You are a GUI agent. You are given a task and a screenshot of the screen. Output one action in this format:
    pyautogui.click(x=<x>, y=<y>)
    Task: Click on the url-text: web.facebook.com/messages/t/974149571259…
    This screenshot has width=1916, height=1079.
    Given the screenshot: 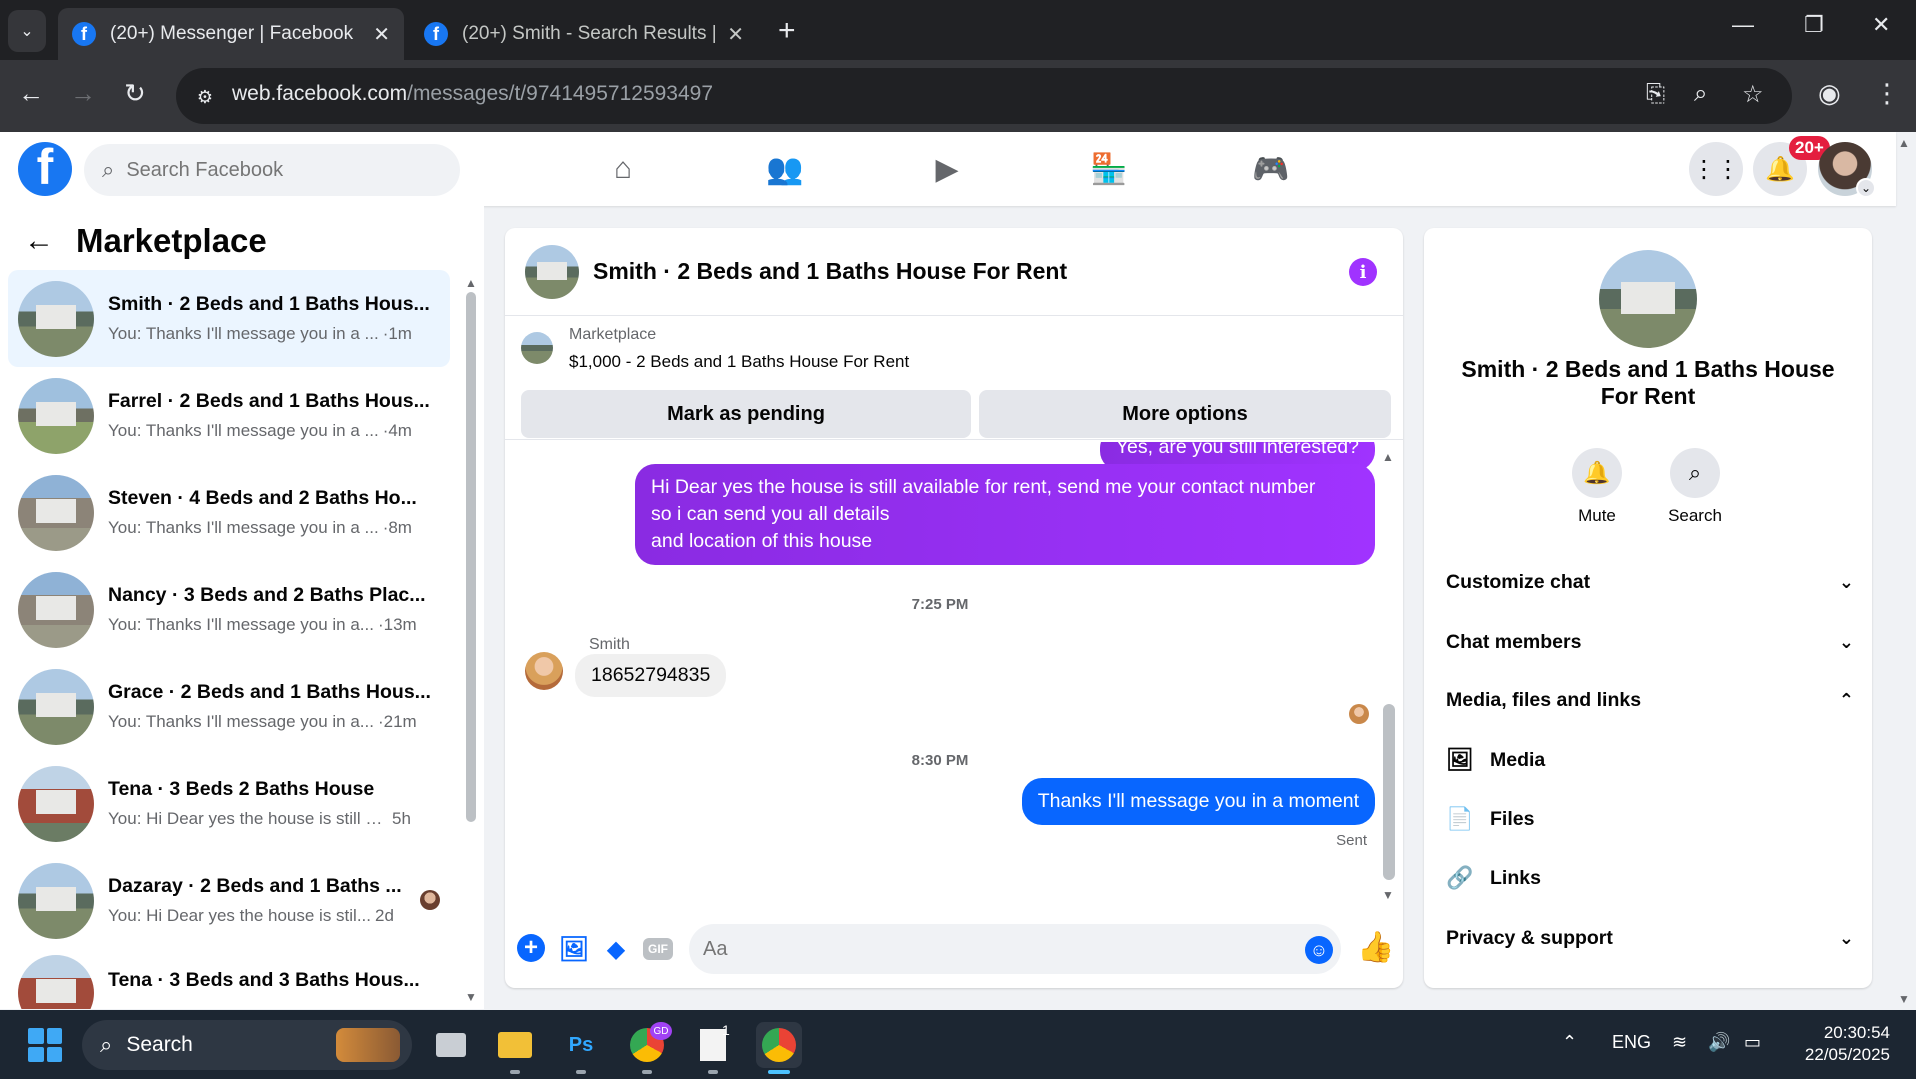 What is the action you would take?
    pyautogui.click(x=472, y=94)
    